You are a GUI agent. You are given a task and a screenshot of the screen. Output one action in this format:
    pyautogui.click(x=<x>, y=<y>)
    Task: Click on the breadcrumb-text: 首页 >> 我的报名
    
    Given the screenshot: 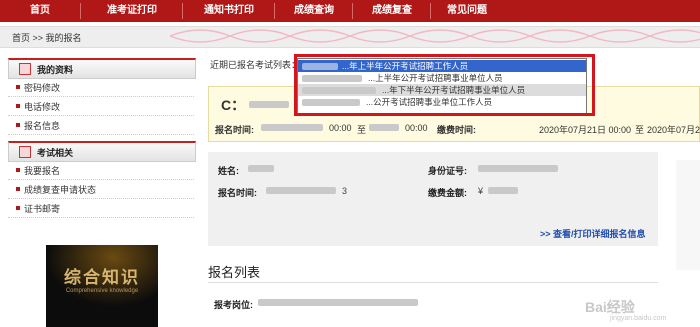 What is the action you would take?
    pyautogui.click(x=47, y=38)
    